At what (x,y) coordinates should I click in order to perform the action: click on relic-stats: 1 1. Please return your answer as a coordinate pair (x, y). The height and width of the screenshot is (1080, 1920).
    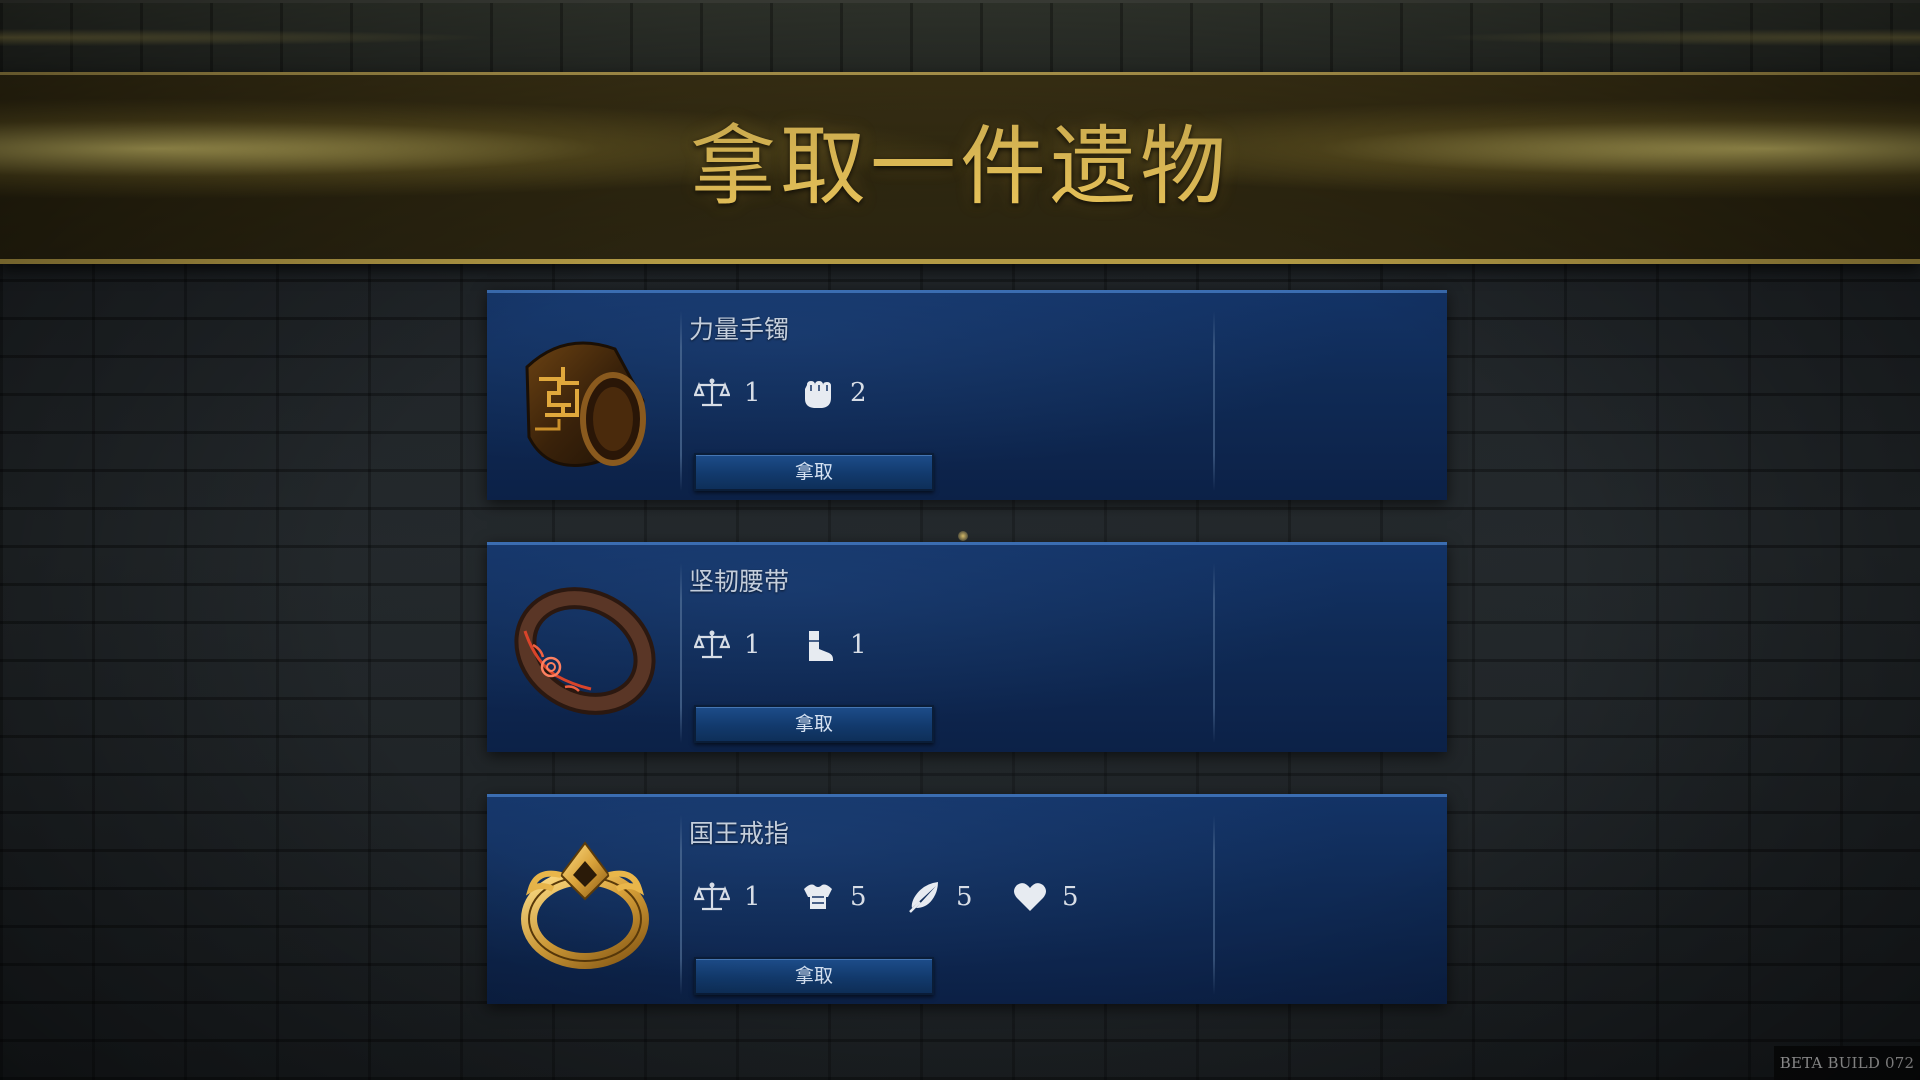
    Looking at the image, I should click on (800, 645).